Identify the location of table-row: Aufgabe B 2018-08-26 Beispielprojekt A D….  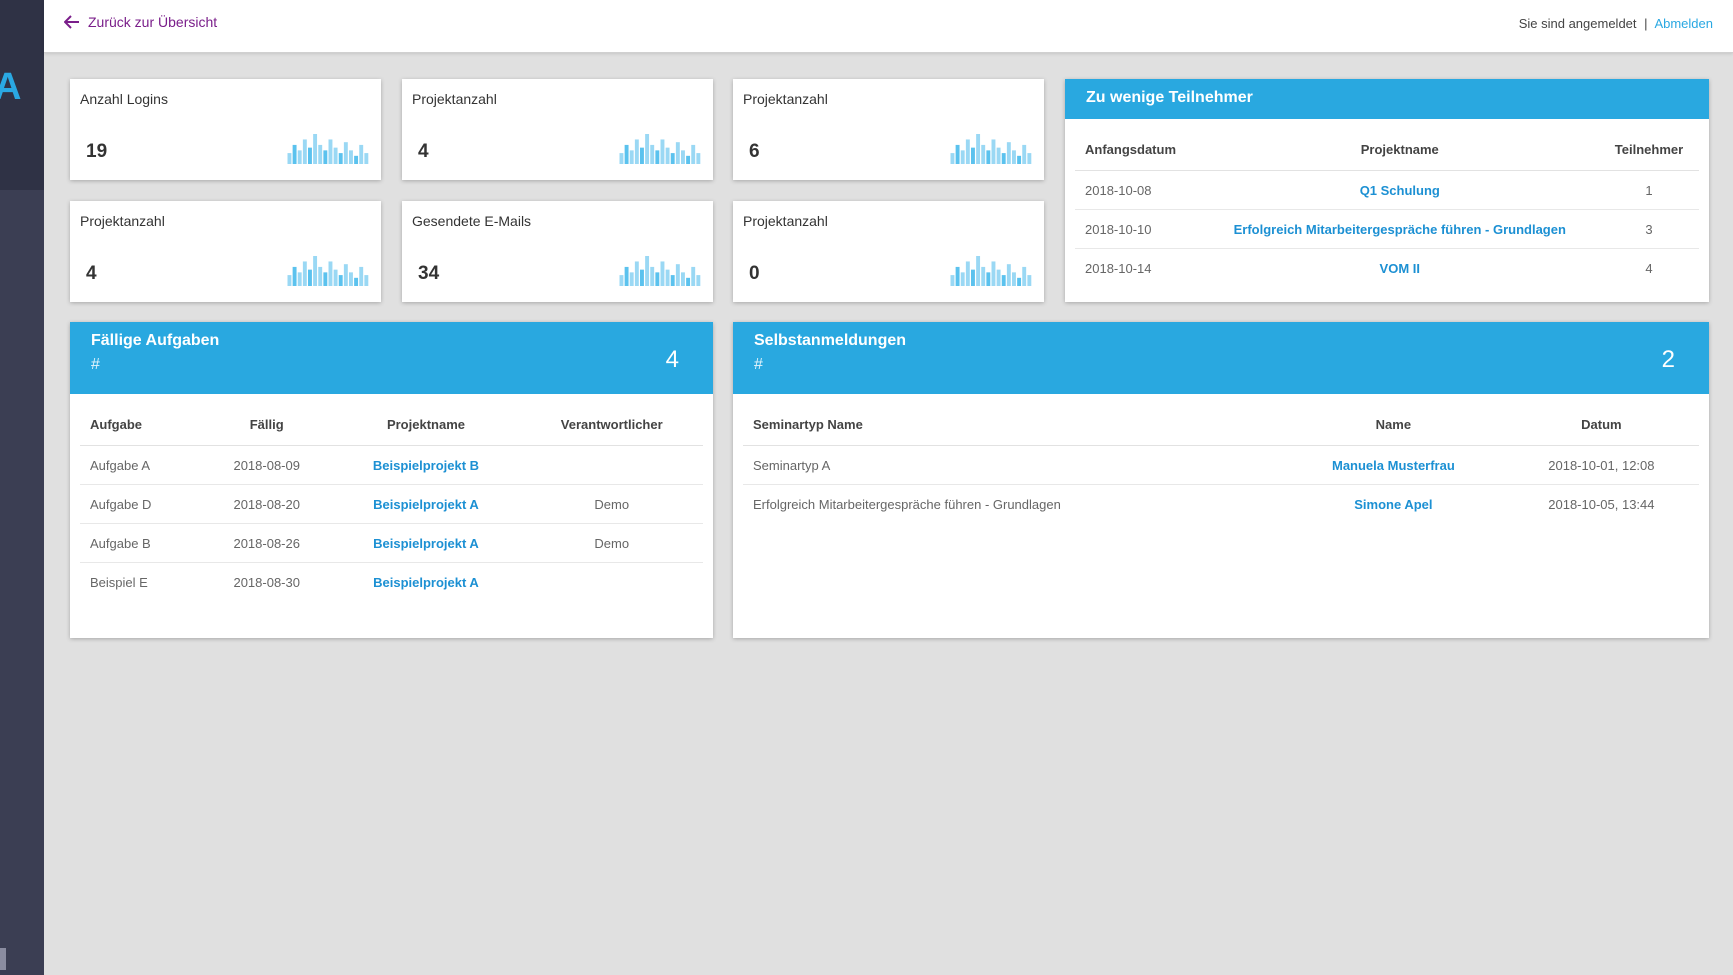
(391, 543).